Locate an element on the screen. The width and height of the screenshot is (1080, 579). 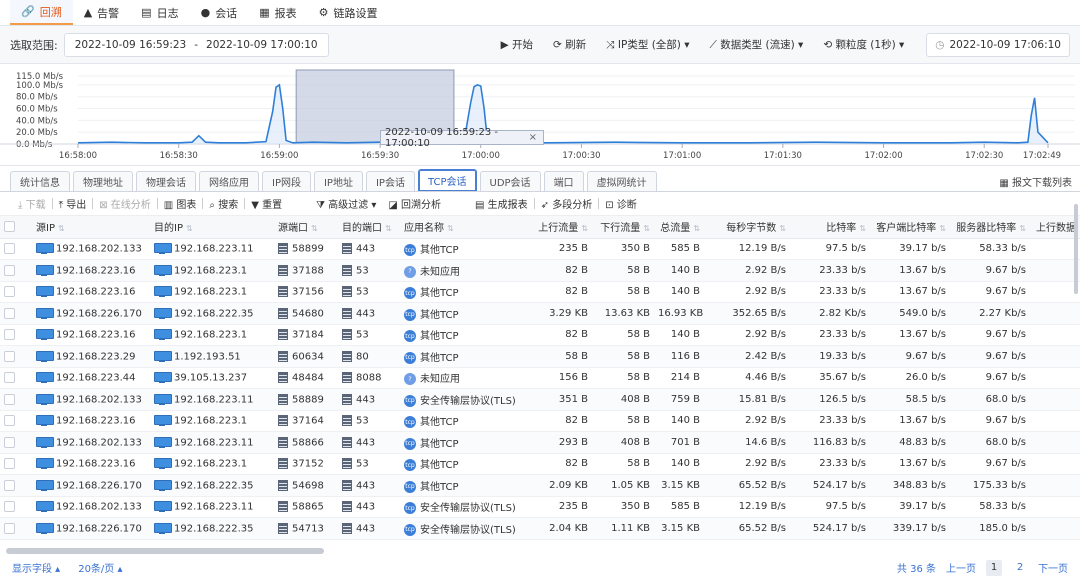
column-header: 上行数据 is located at coordinates (1055, 227).